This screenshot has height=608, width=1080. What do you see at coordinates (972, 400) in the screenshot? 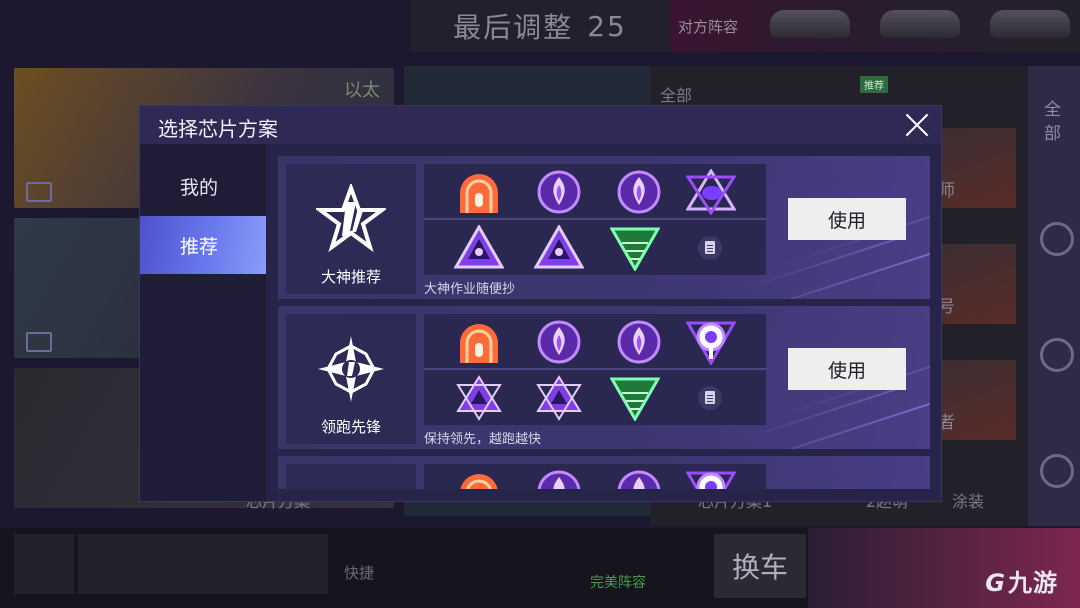
I see `car-list-item: 者` at bounding box center [972, 400].